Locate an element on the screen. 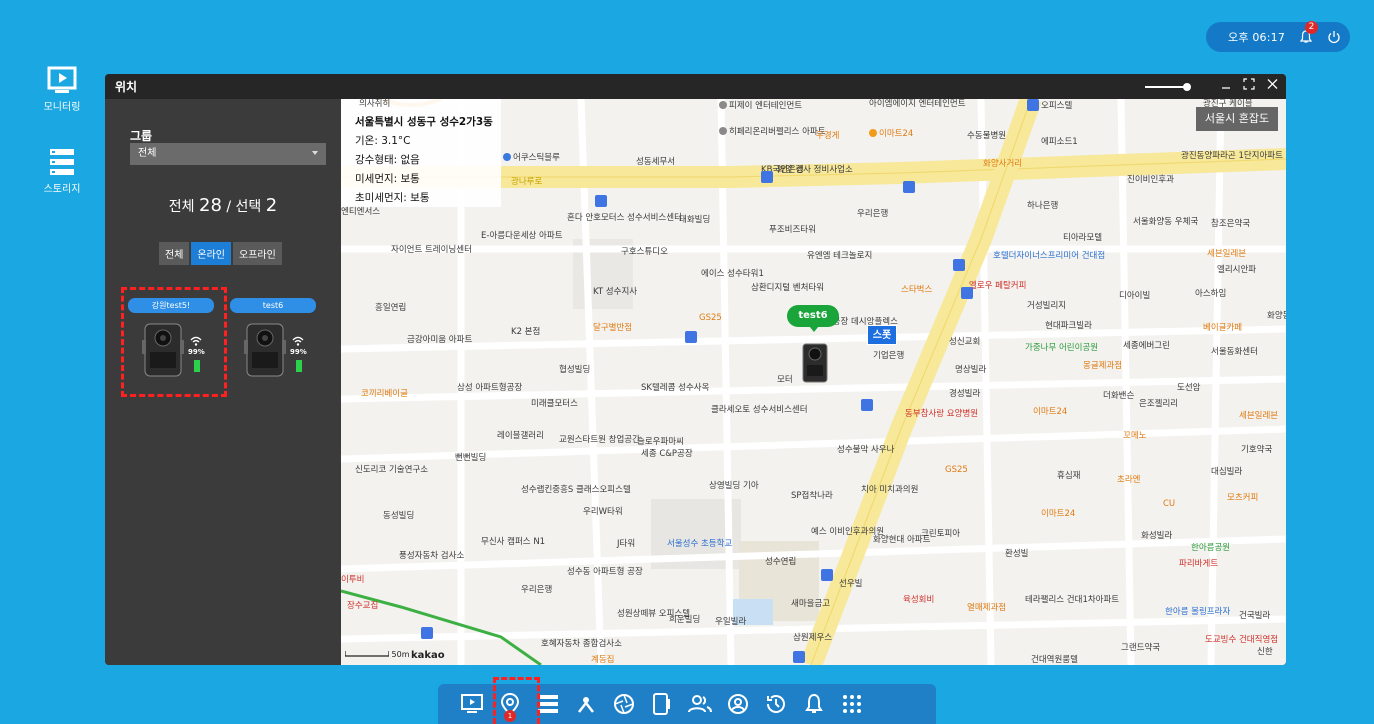 This screenshot has height=724, width=1374. map-label: 세종에버그린 is located at coordinates (1146, 346).